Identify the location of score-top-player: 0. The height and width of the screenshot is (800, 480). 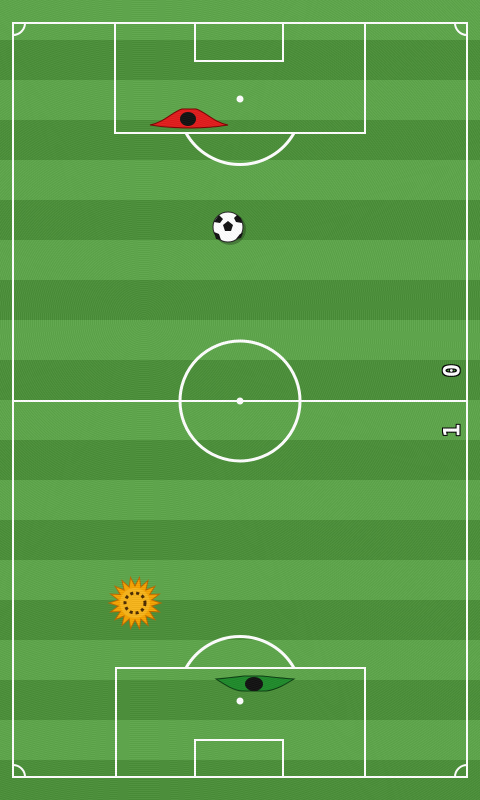
(453, 370).